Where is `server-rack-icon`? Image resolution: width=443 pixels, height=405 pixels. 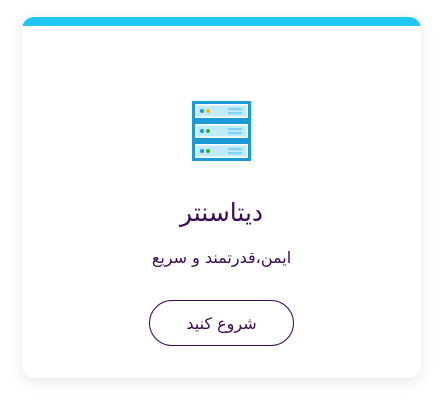 server-rack-icon is located at coordinates (221, 131).